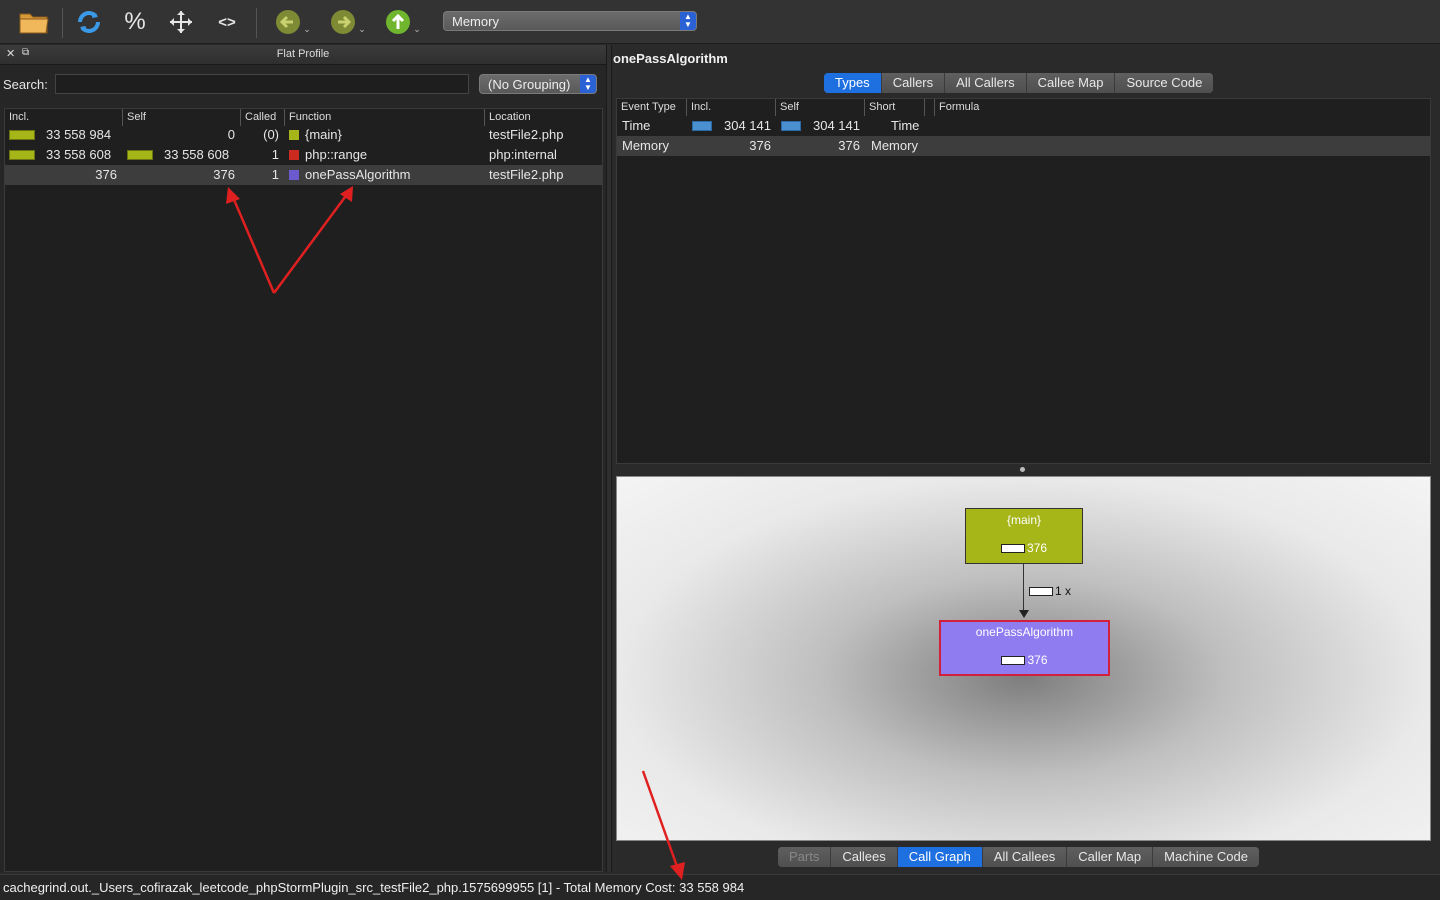 The width and height of the screenshot is (1440, 900). Describe the element at coordinates (288, 22) in the screenshot. I see `back-arrow-icon` at that location.